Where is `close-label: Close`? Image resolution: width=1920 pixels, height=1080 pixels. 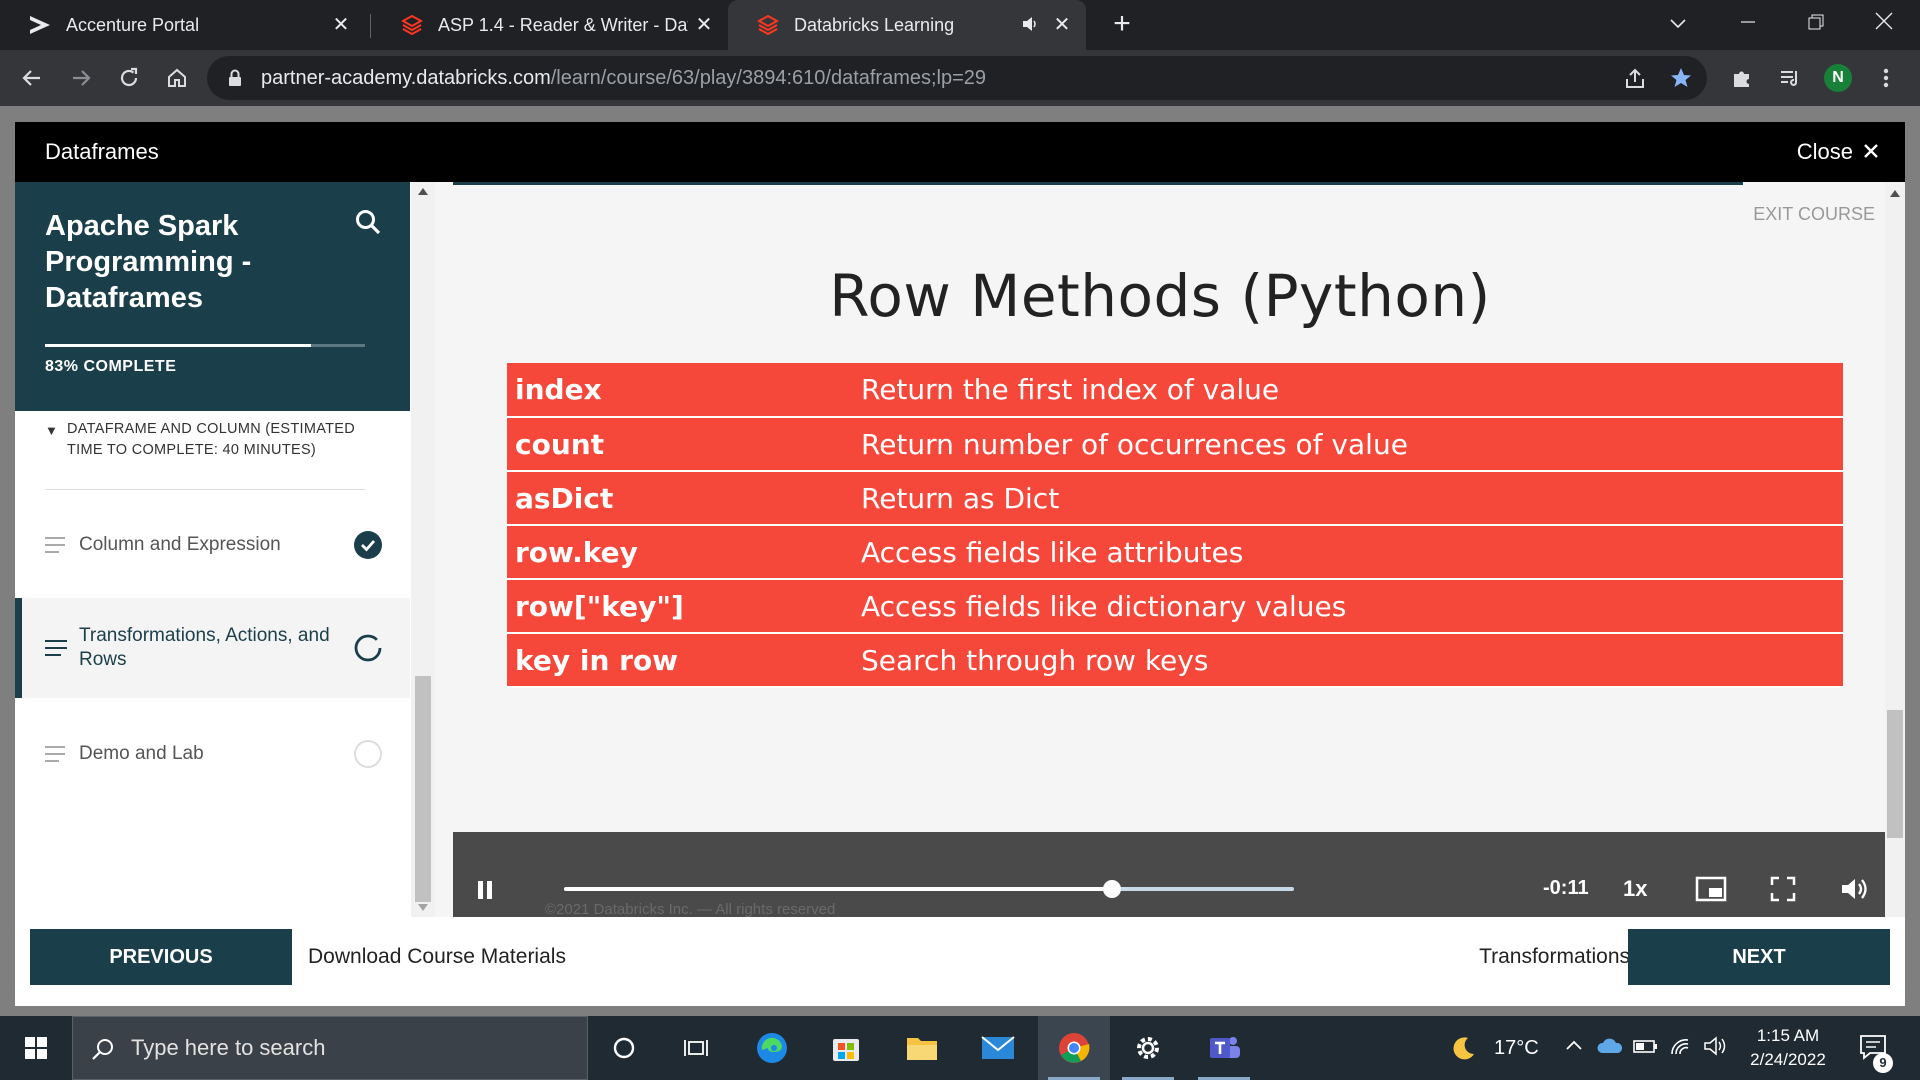
close-label: Close is located at coordinates (1824, 151).